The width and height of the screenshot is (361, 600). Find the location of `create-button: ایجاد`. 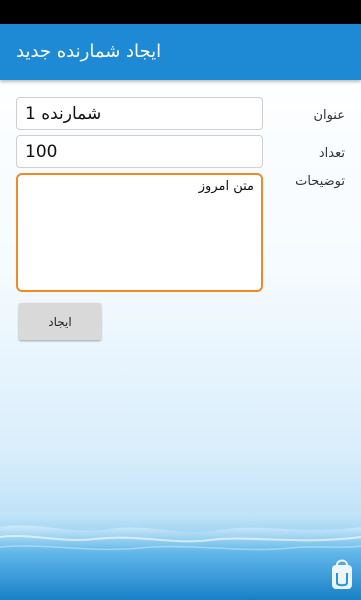

create-button: ایجاد is located at coordinates (60, 321).